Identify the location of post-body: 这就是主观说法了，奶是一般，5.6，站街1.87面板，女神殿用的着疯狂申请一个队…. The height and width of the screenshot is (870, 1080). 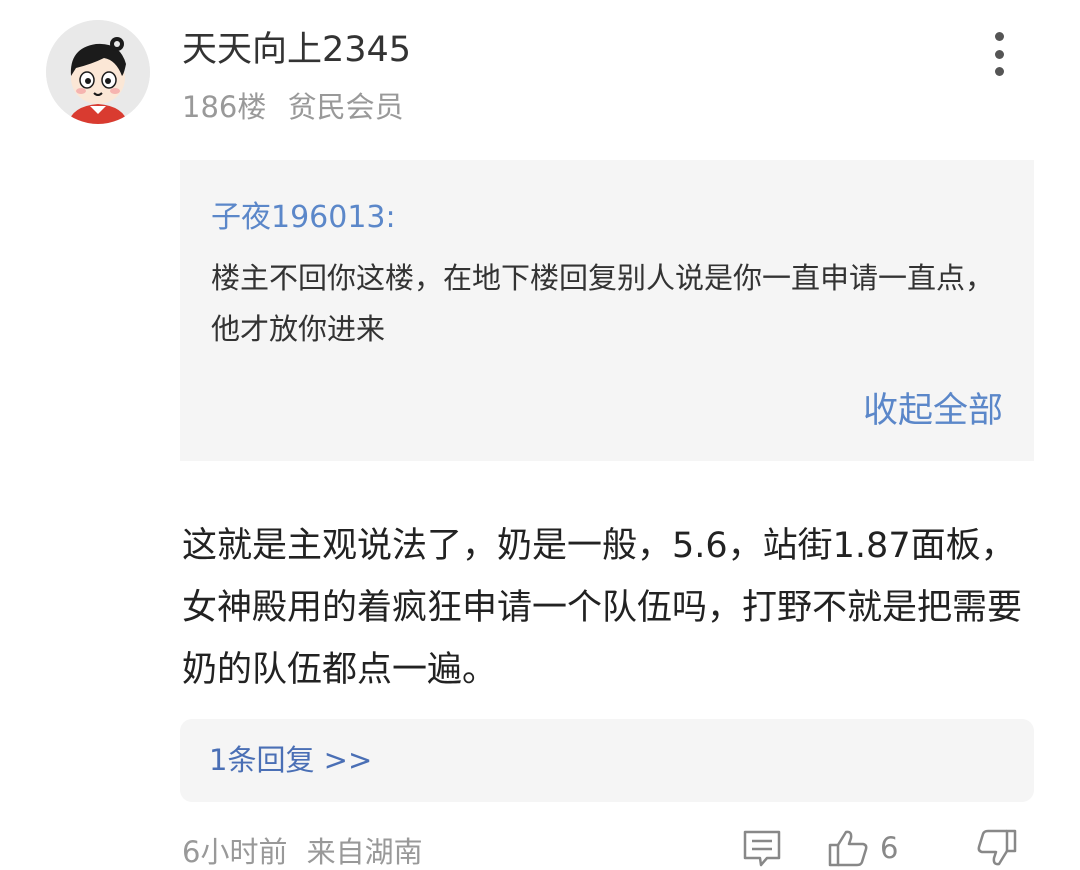
(602, 608).